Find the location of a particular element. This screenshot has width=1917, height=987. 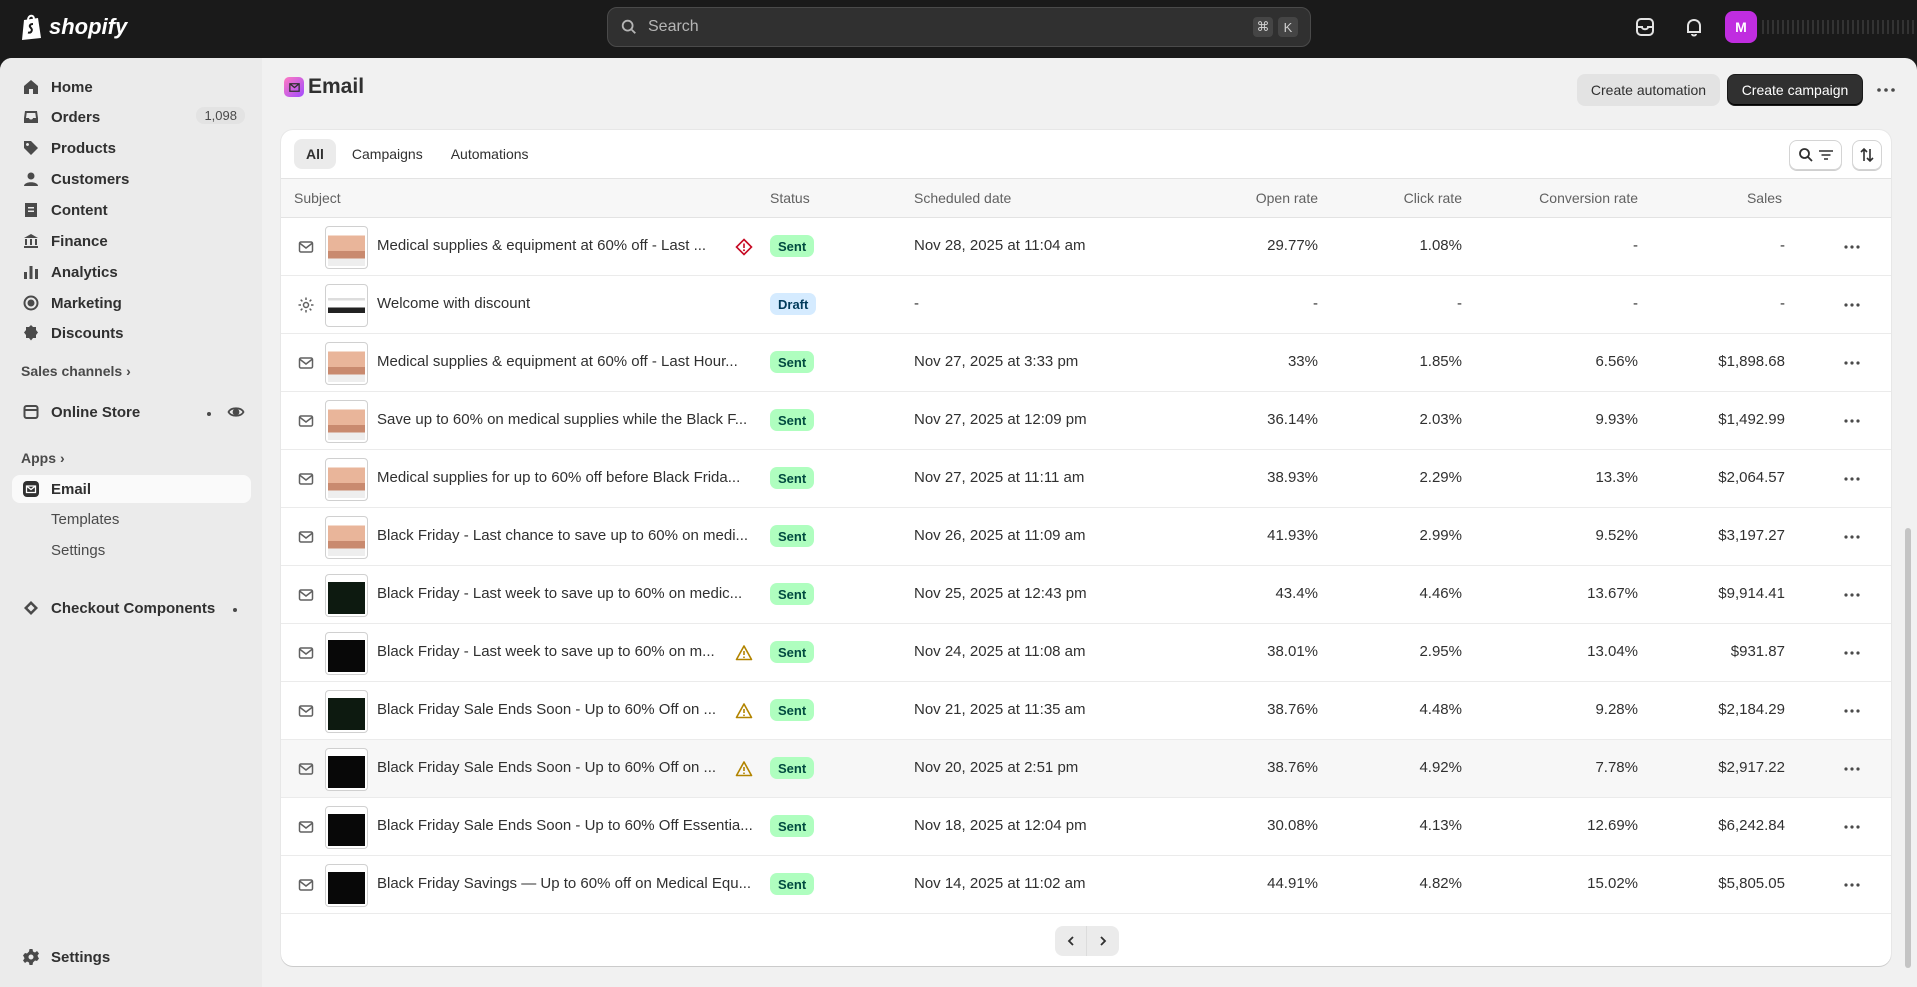

sidebar-item-analytics: Analytics is located at coordinates (131, 272).